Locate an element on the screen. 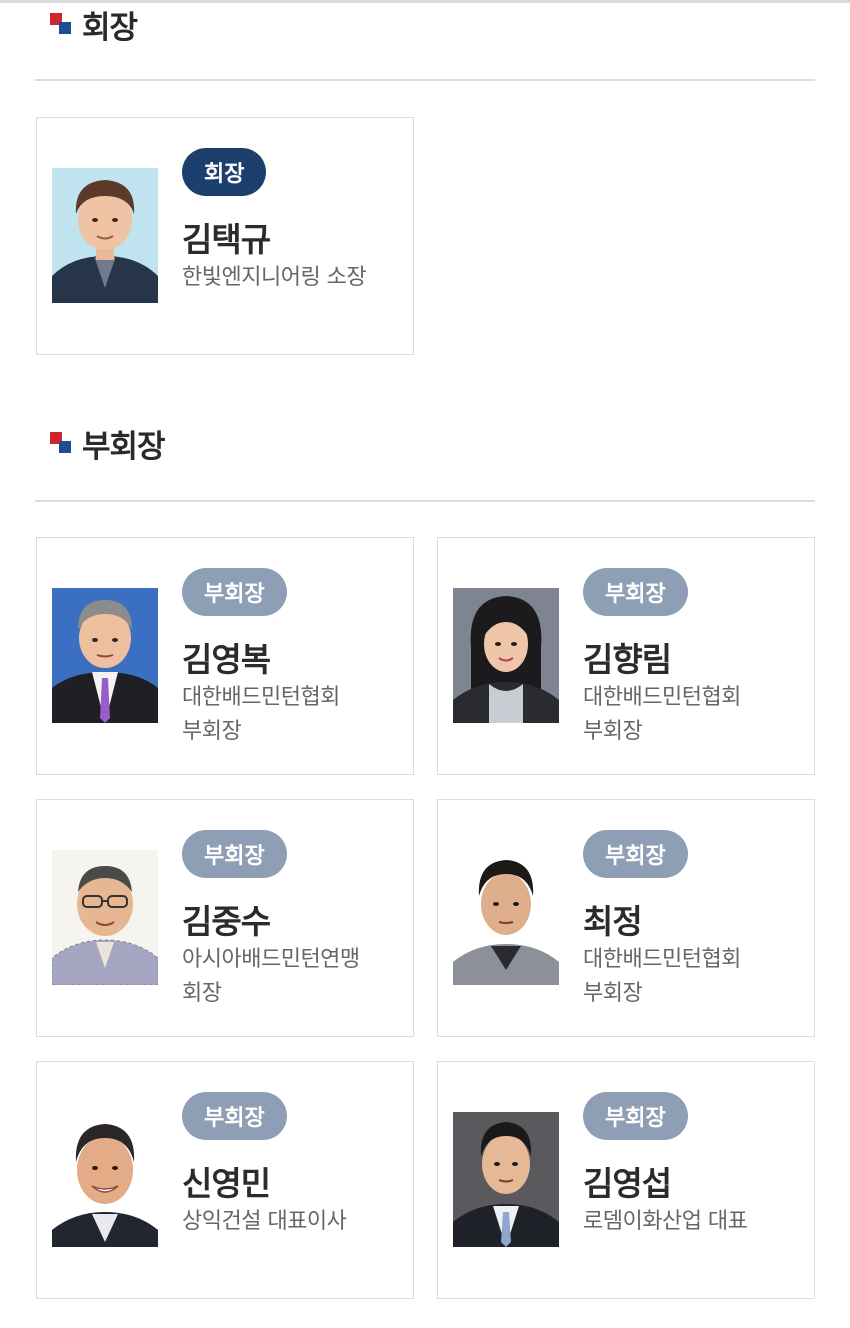 The height and width of the screenshot is (1328, 850). member-org: 로뎀이화산업 대표 is located at coordinates (665, 1222).